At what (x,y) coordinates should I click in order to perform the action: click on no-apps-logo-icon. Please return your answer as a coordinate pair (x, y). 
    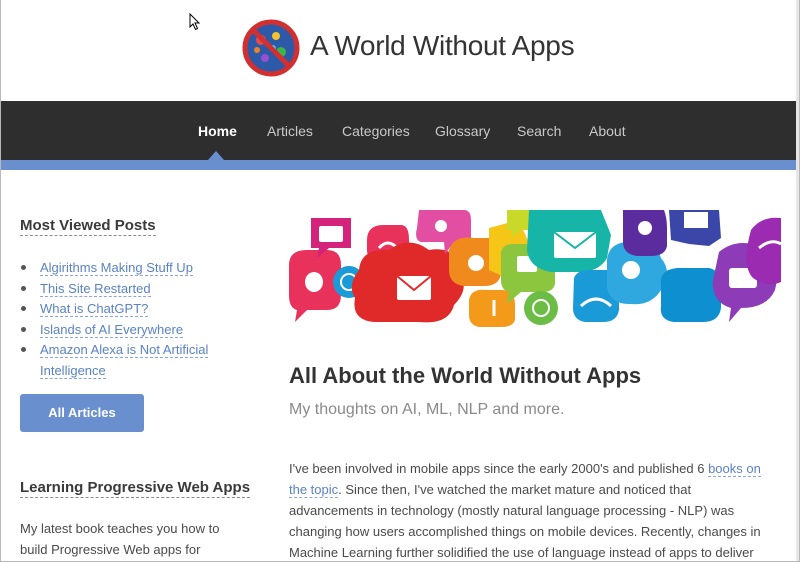
    Looking at the image, I should click on (271, 48).